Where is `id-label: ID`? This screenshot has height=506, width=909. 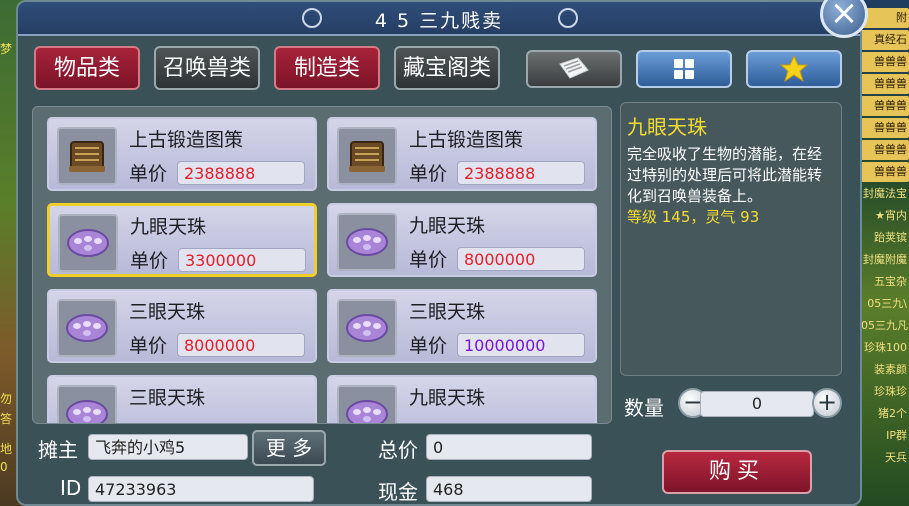 id-label: ID is located at coordinates (71, 488).